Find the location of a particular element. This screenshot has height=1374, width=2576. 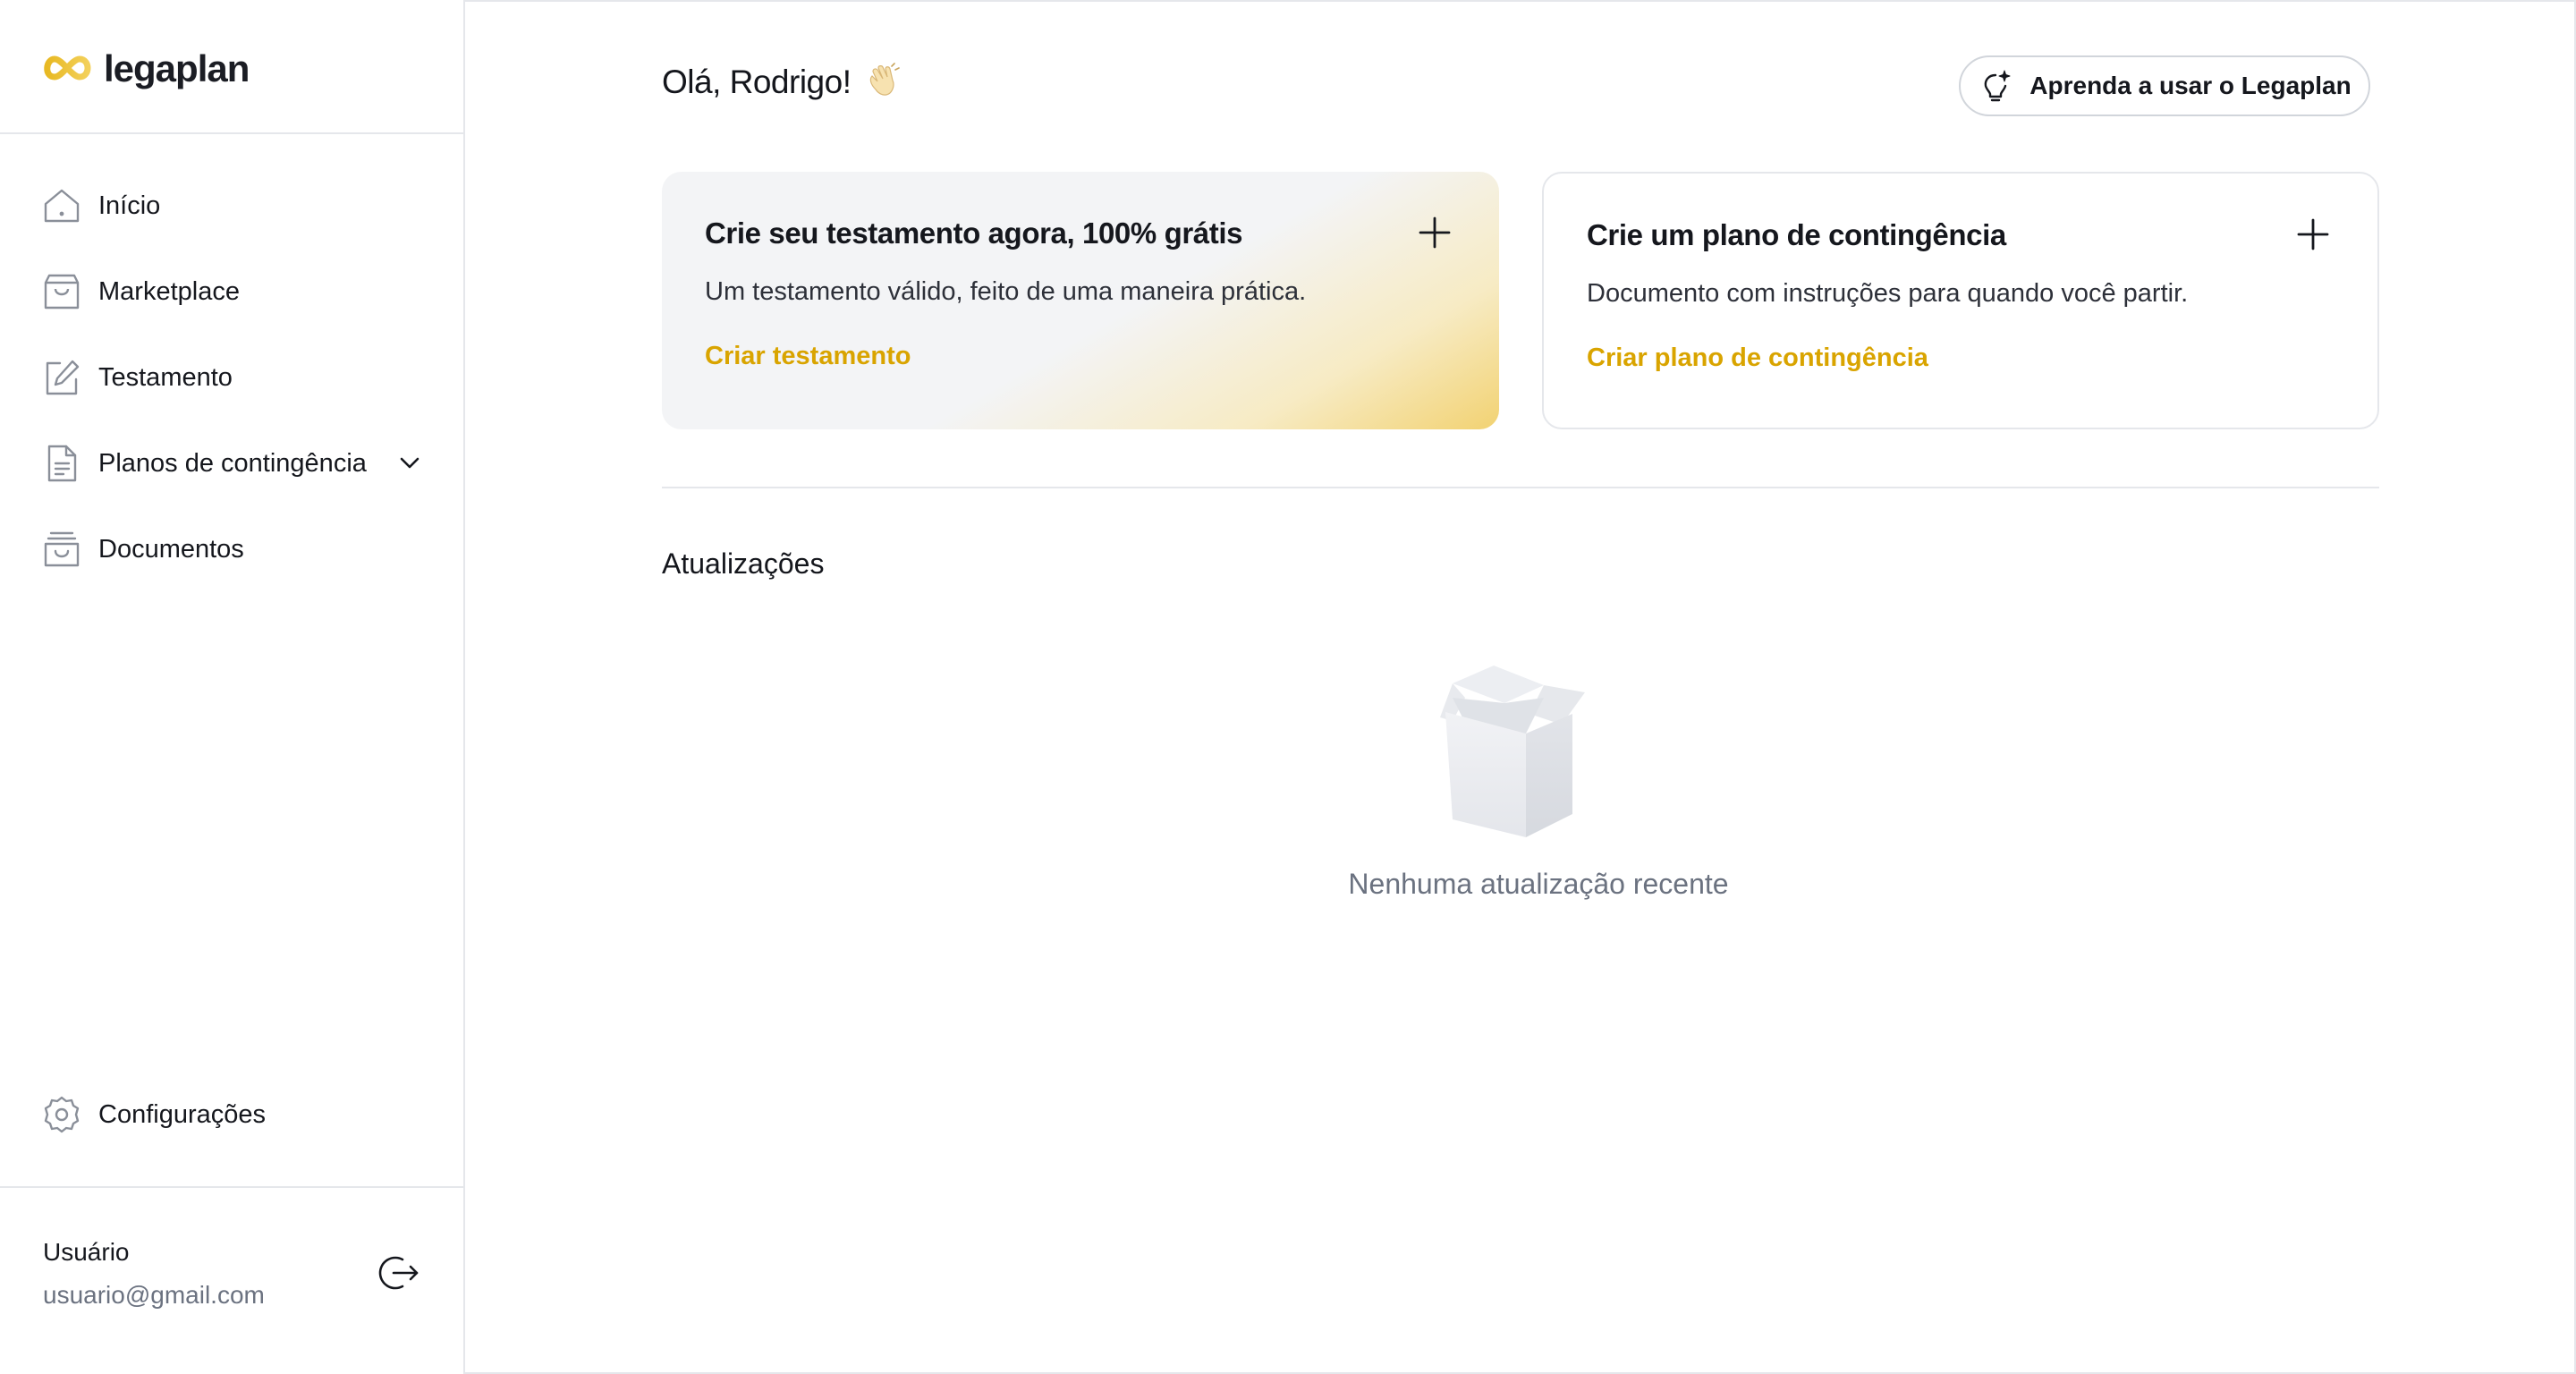

sidebar-item-label: Planos de contingência is located at coordinates (232, 463).